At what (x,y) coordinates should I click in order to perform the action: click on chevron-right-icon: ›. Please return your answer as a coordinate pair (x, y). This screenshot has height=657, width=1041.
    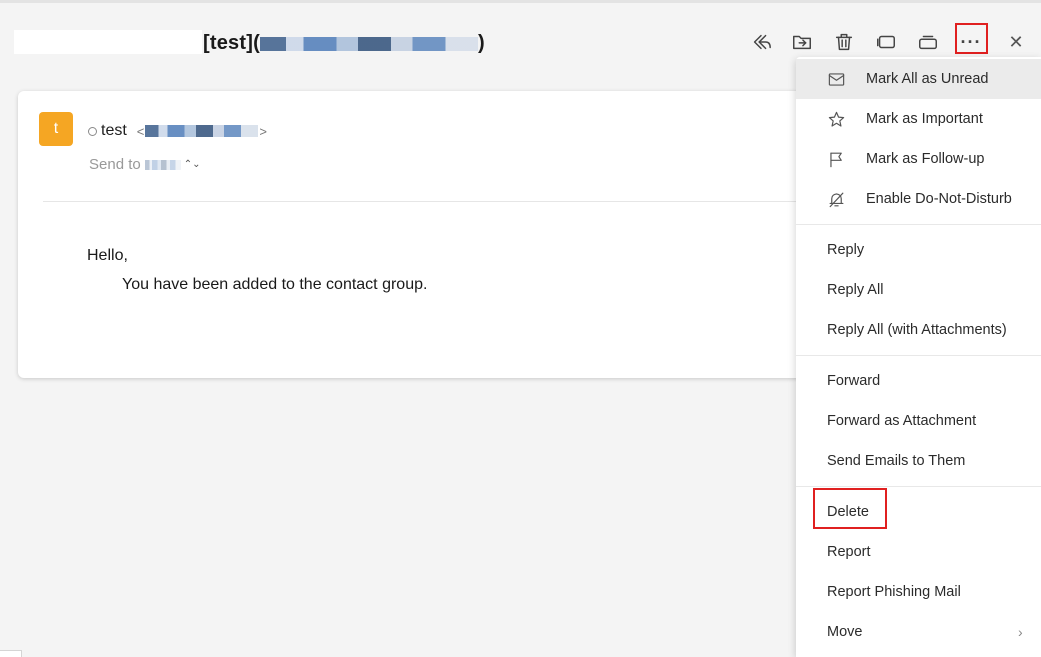
    Looking at the image, I should click on (1020, 632).